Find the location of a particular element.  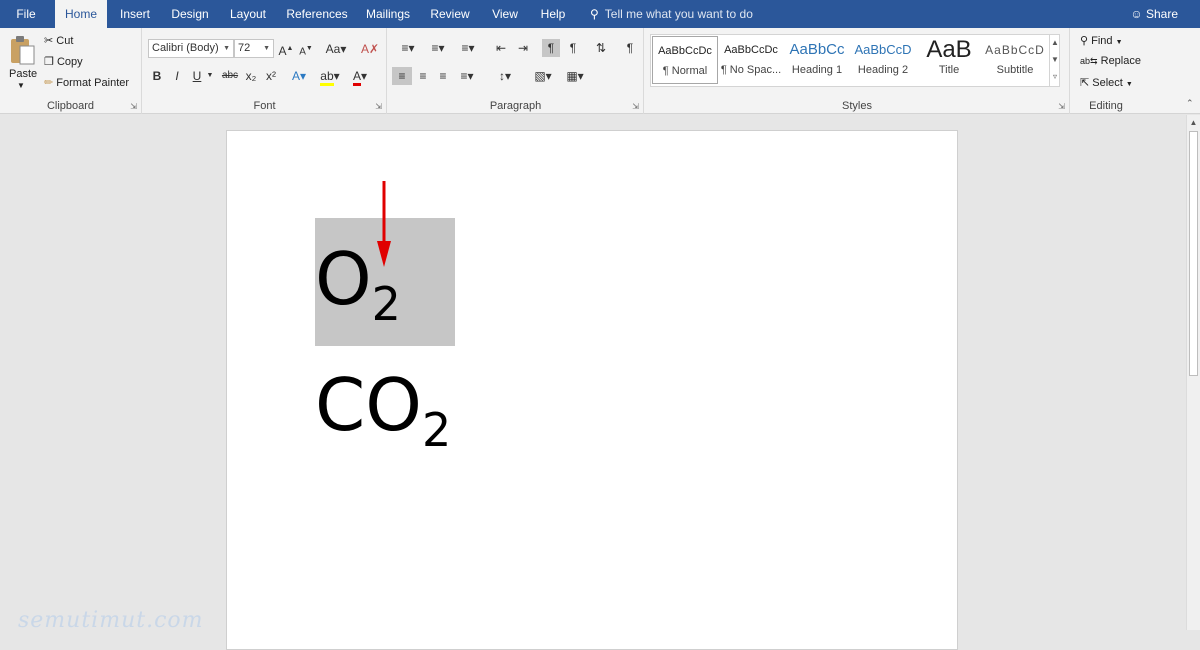

editing-label: Editing is located at coordinates (1106, 106).